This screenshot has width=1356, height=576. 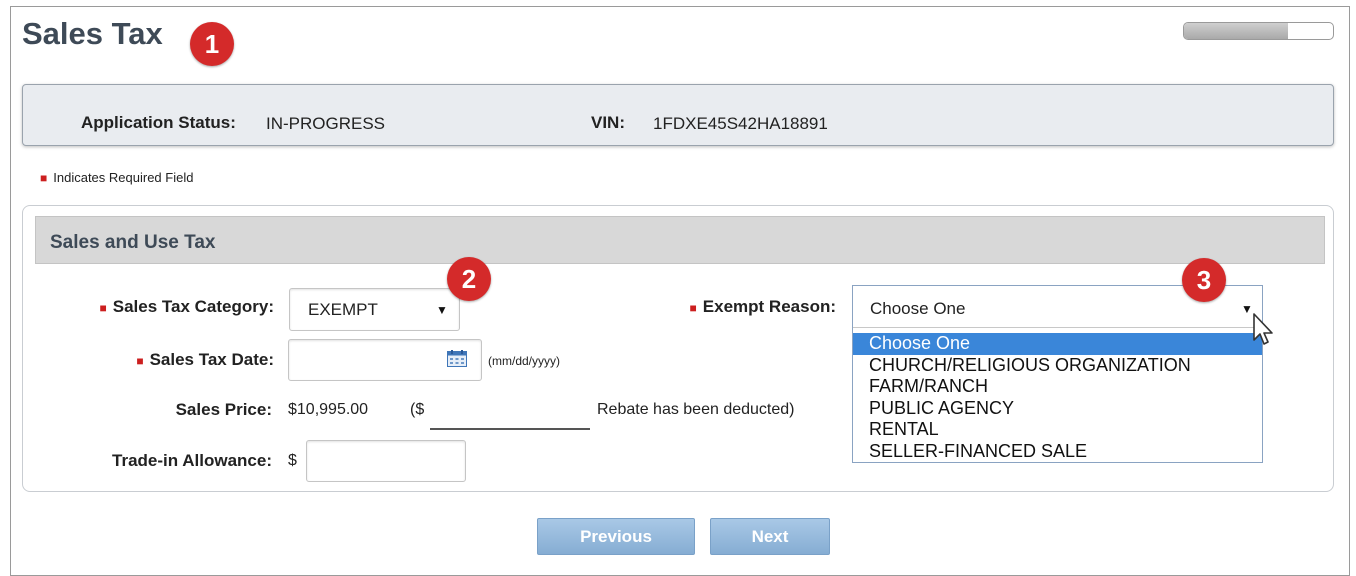 I want to click on rebate-suffix: Rebate has been deducted), so click(x=696, y=409).